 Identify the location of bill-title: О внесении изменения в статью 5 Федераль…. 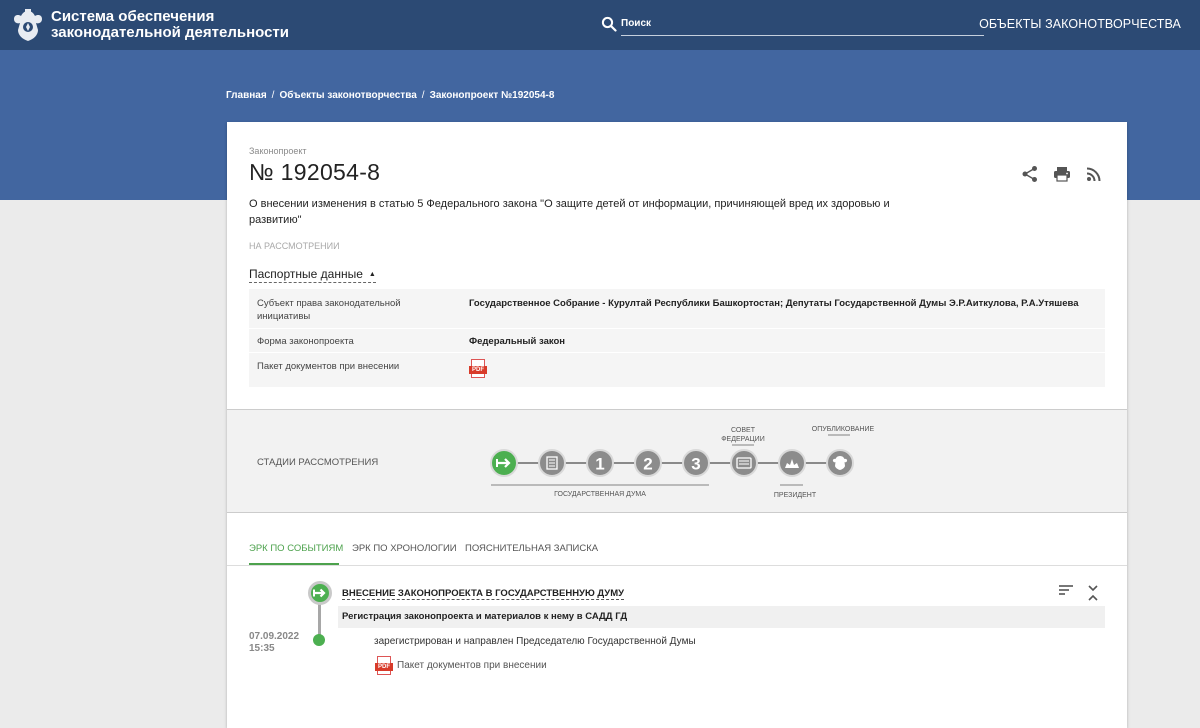
(569, 212).